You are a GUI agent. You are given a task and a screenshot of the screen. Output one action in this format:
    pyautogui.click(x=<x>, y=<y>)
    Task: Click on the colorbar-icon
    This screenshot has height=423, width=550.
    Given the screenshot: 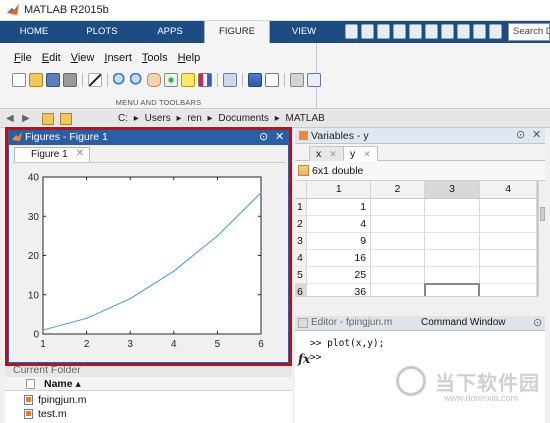 What is the action you would take?
    pyautogui.click(x=255, y=80)
    